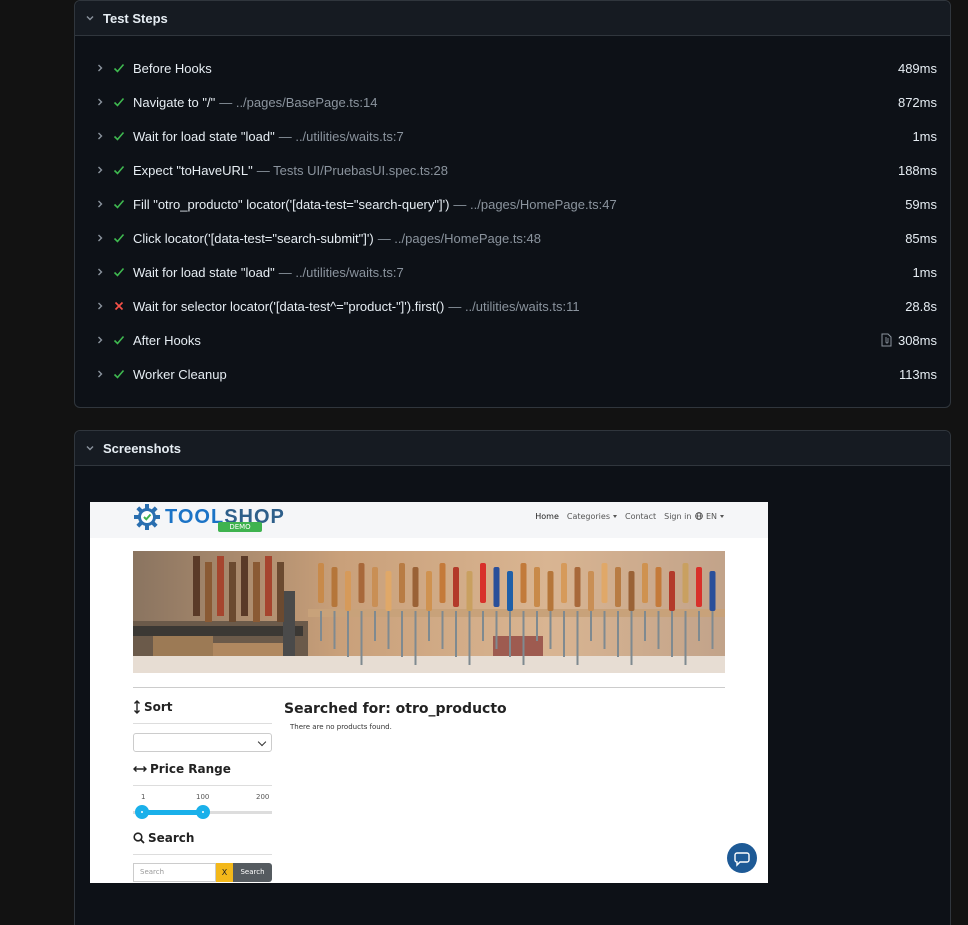 Image resolution: width=968 pixels, height=925 pixels. I want to click on step-location: — ../utilities/waits.ts:11, so click(514, 306).